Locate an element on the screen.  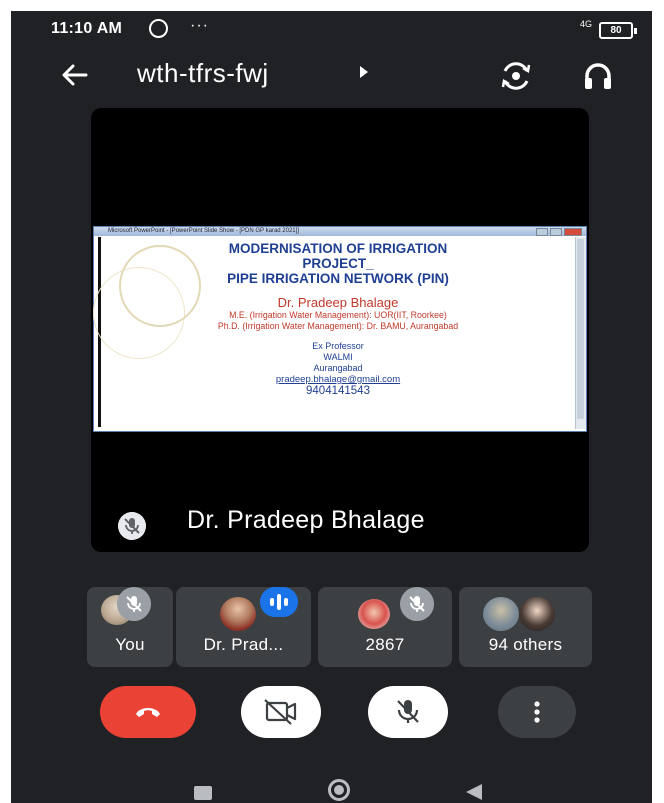
more-options-button is located at coordinates (537, 712).